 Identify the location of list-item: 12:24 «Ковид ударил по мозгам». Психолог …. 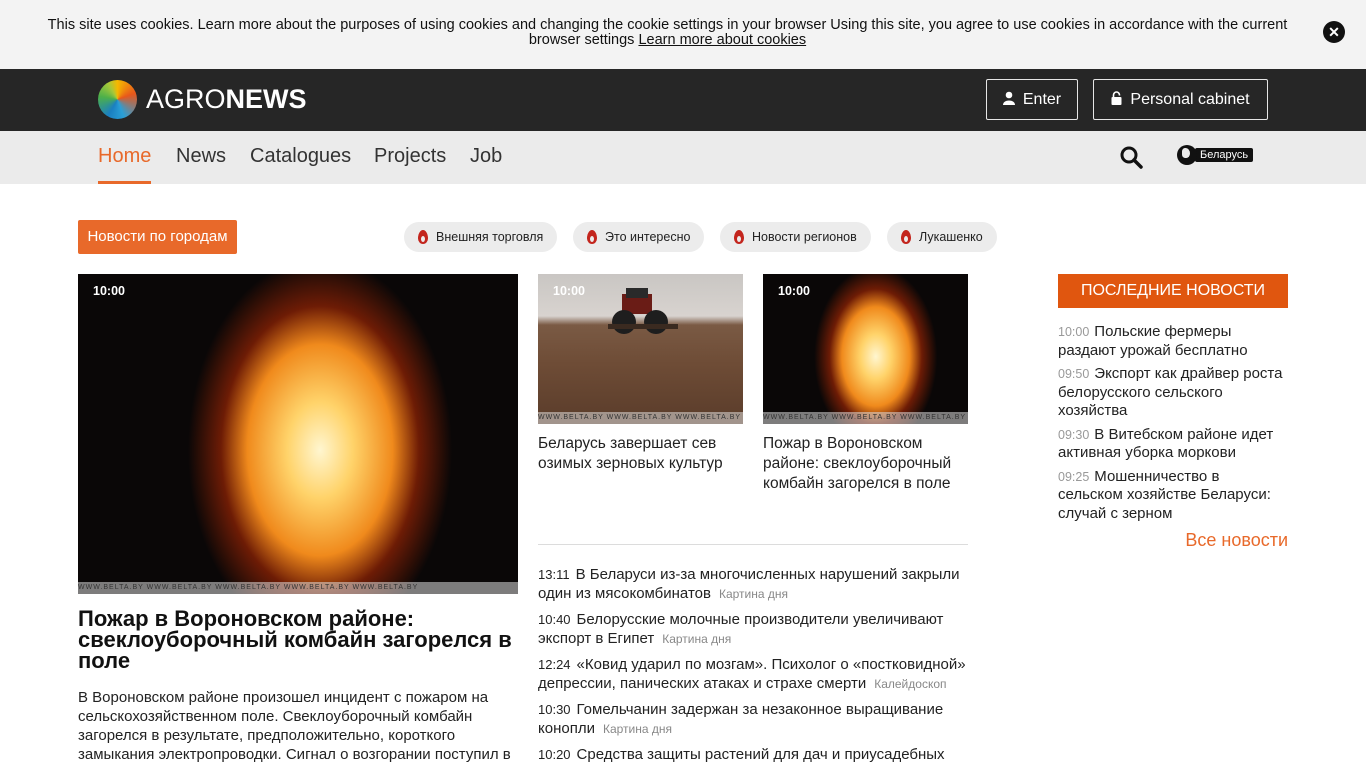
(753, 674).